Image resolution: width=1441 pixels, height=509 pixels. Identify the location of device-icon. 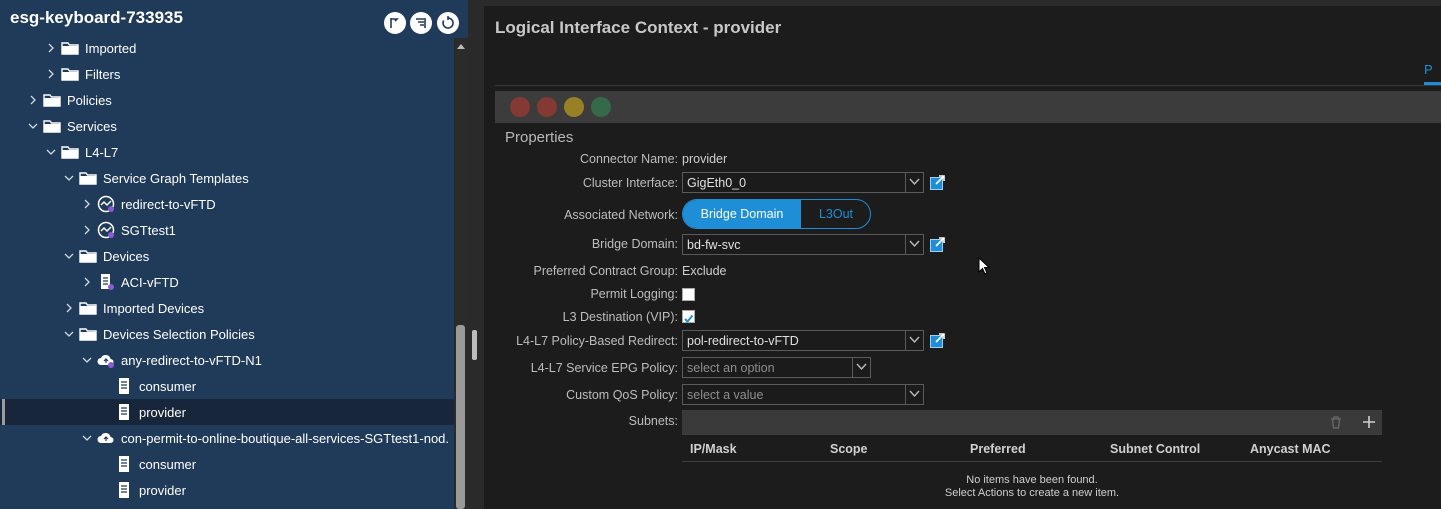
(106, 282).